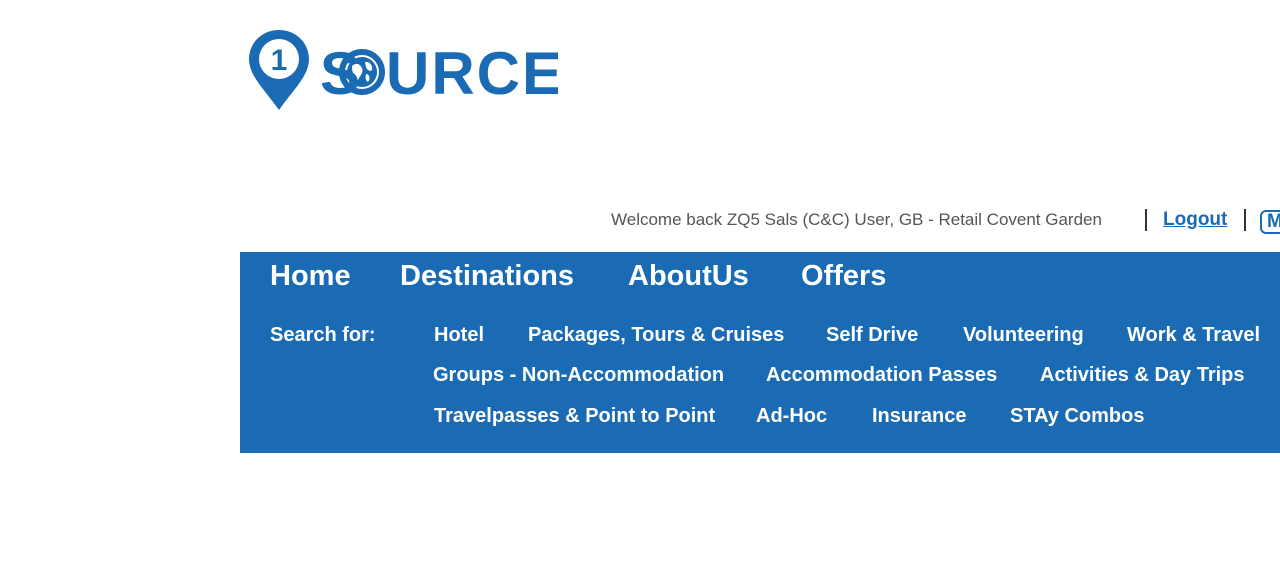  Describe the element at coordinates (323, 335) in the screenshot. I see `search-for-label: Search for:` at that location.